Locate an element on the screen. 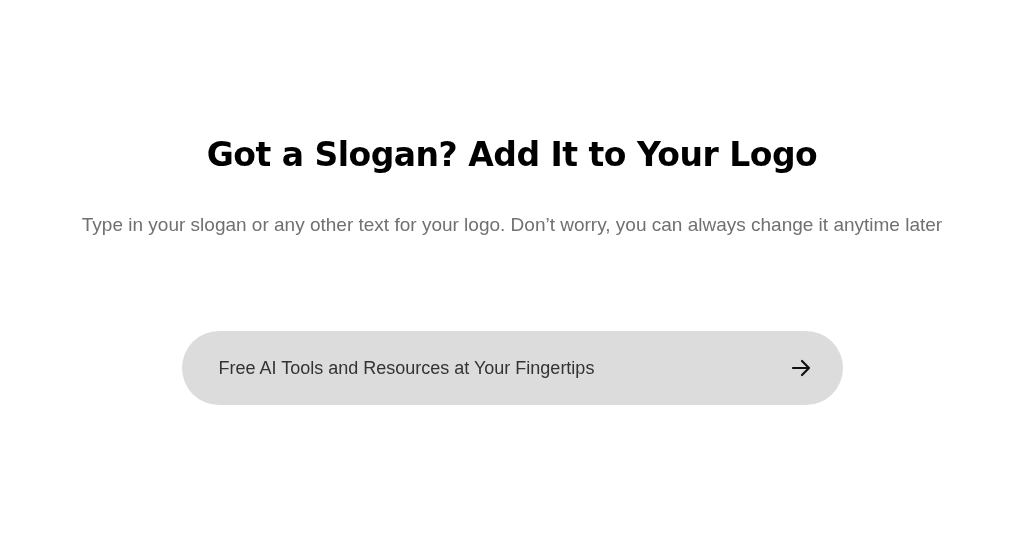 The width and height of the screenshot is (1024, 548). slogan-input-field: Free AI Tools and Resources at Your Fingertips is located at coordinates (512, 368).